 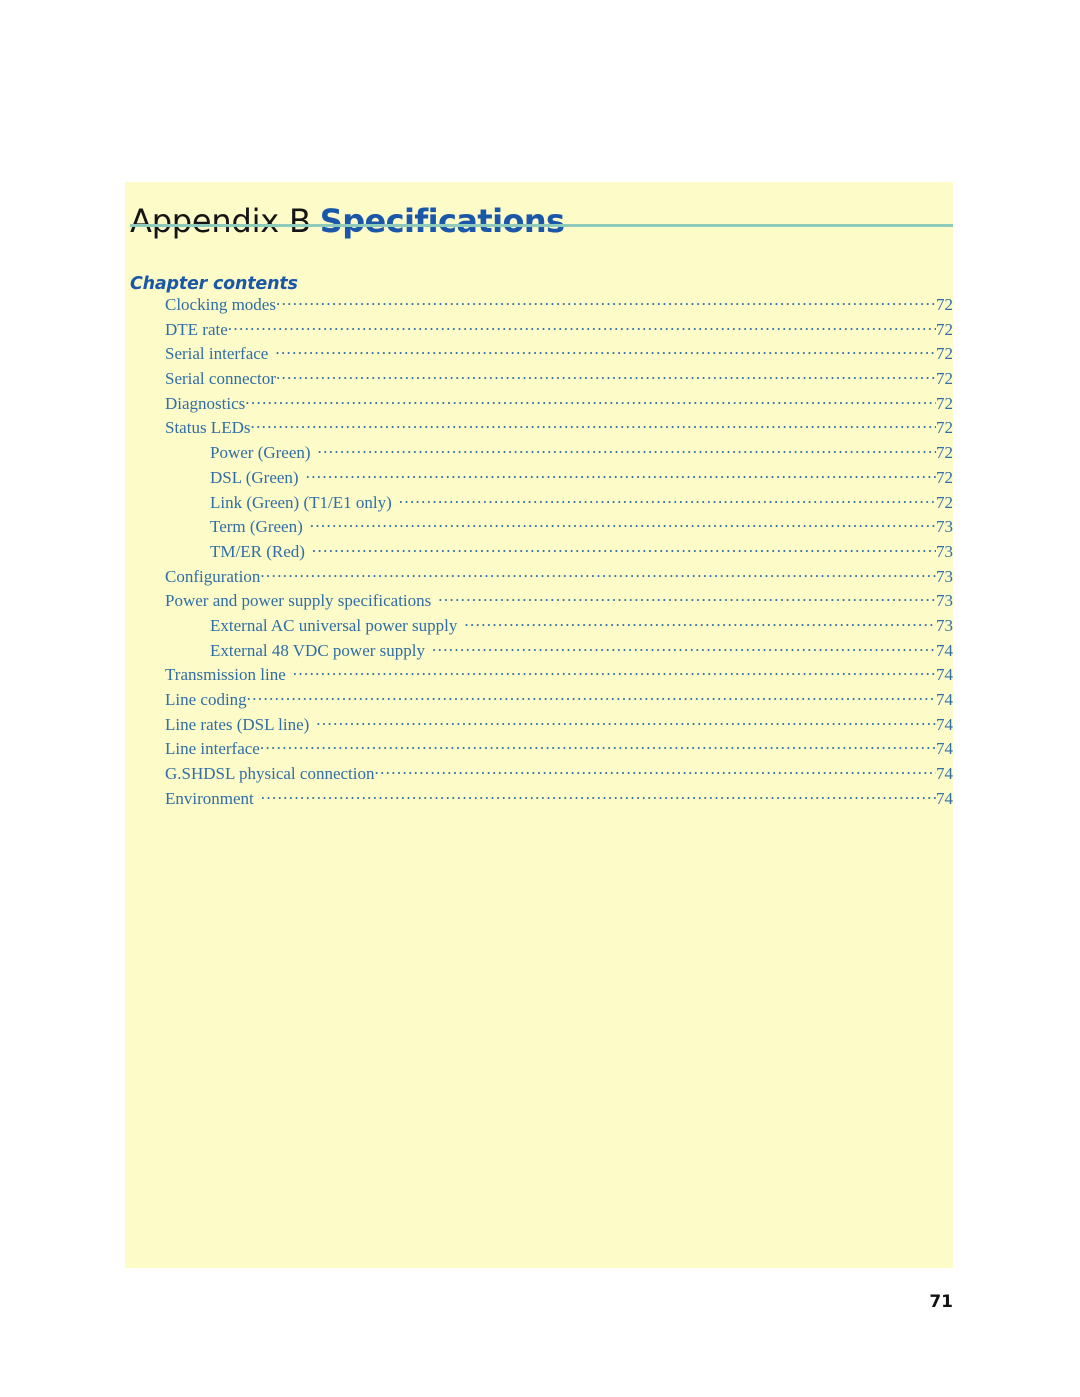 I want to click on toc-entry: External AC universal power supply 73, so click(x=539, y=626).